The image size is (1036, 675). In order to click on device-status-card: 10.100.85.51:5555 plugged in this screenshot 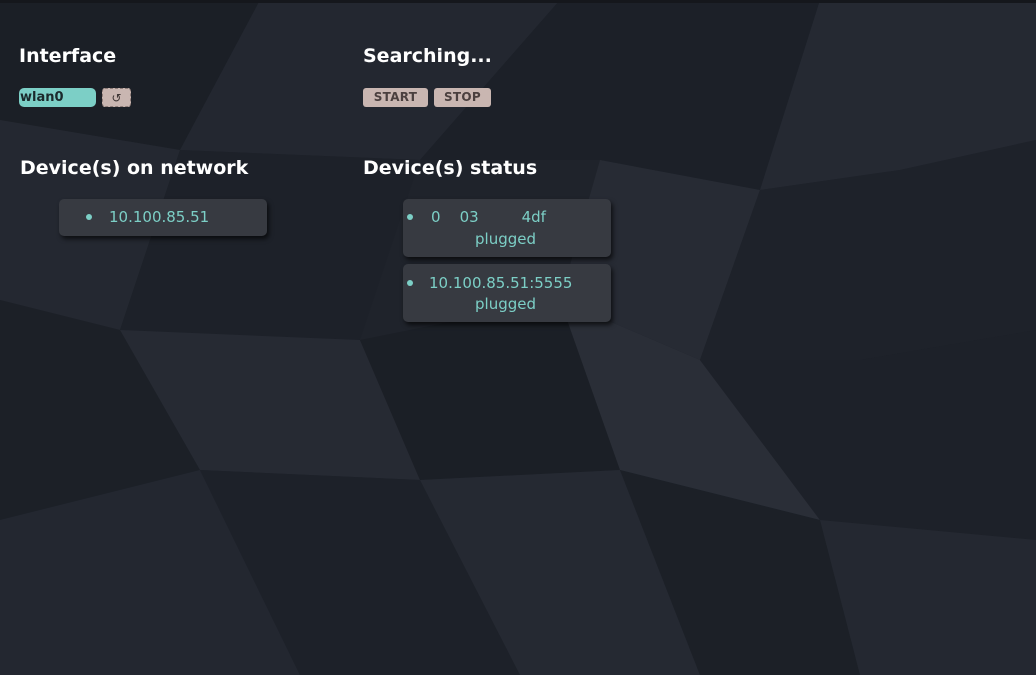, I will do `click(507, 293)`.